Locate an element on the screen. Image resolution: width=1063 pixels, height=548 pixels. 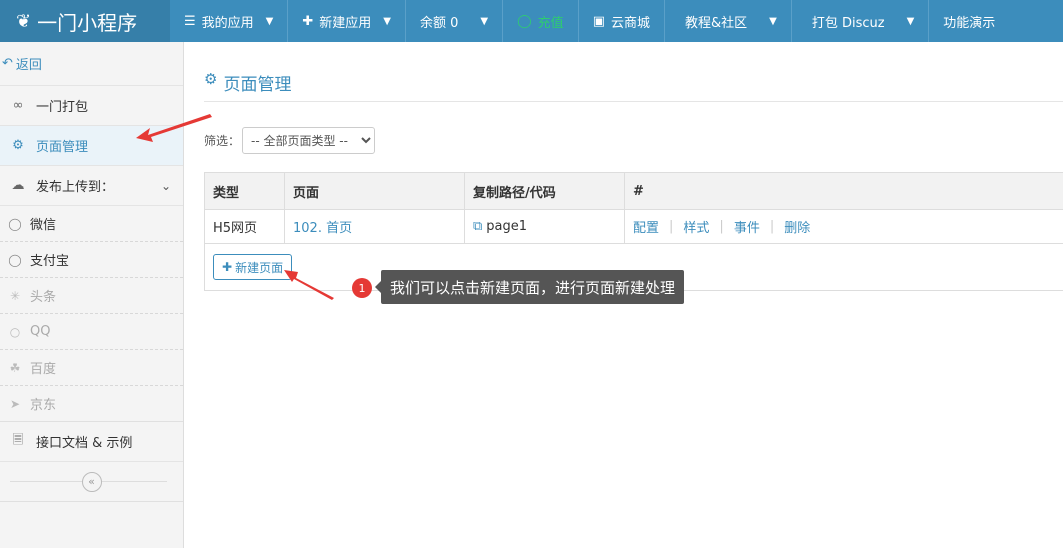
table-header: 类型 页面 复制路径/代码 # is located at coordinates (634, 191).